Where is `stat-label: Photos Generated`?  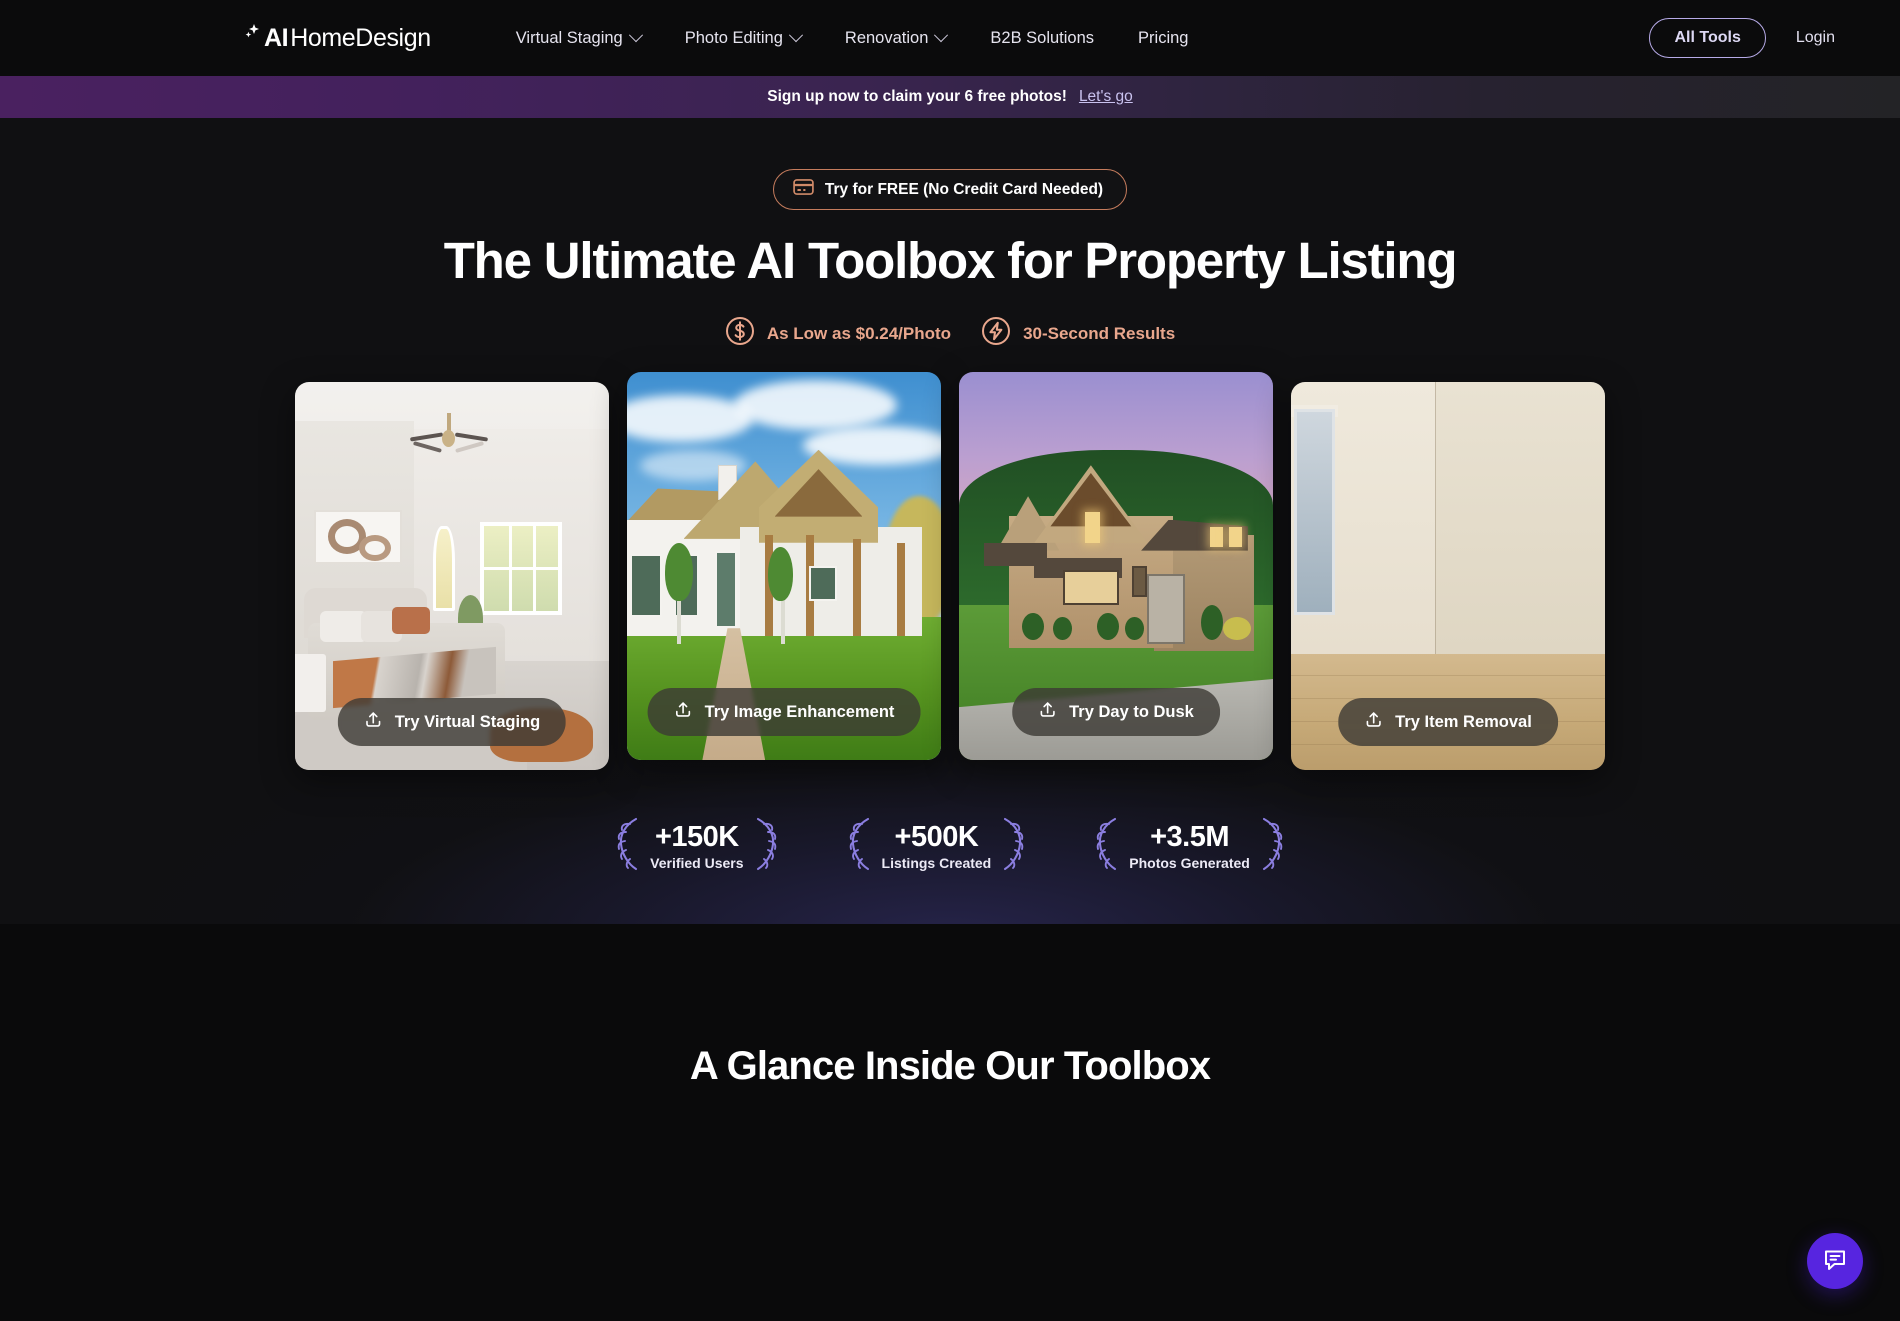
stat-label: Photos Generated is located at coordinates (1189, 863).